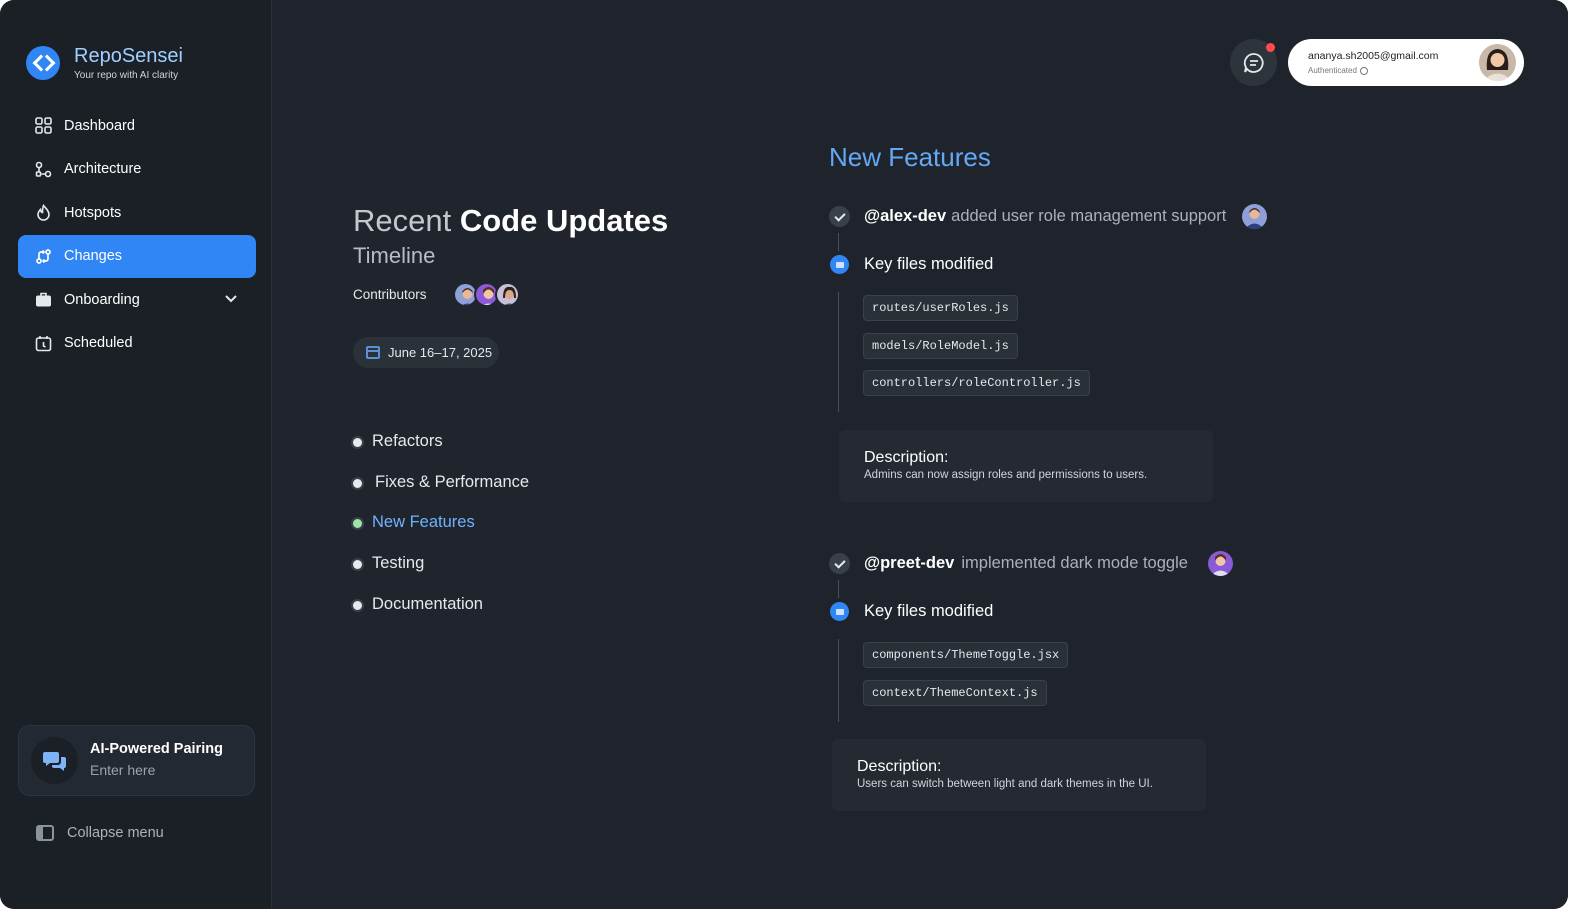 This screenshot has height=918, width=1583. Describe the element at coordinates (43, 169) in the screenshot. I see `nodes-icon` at that location.